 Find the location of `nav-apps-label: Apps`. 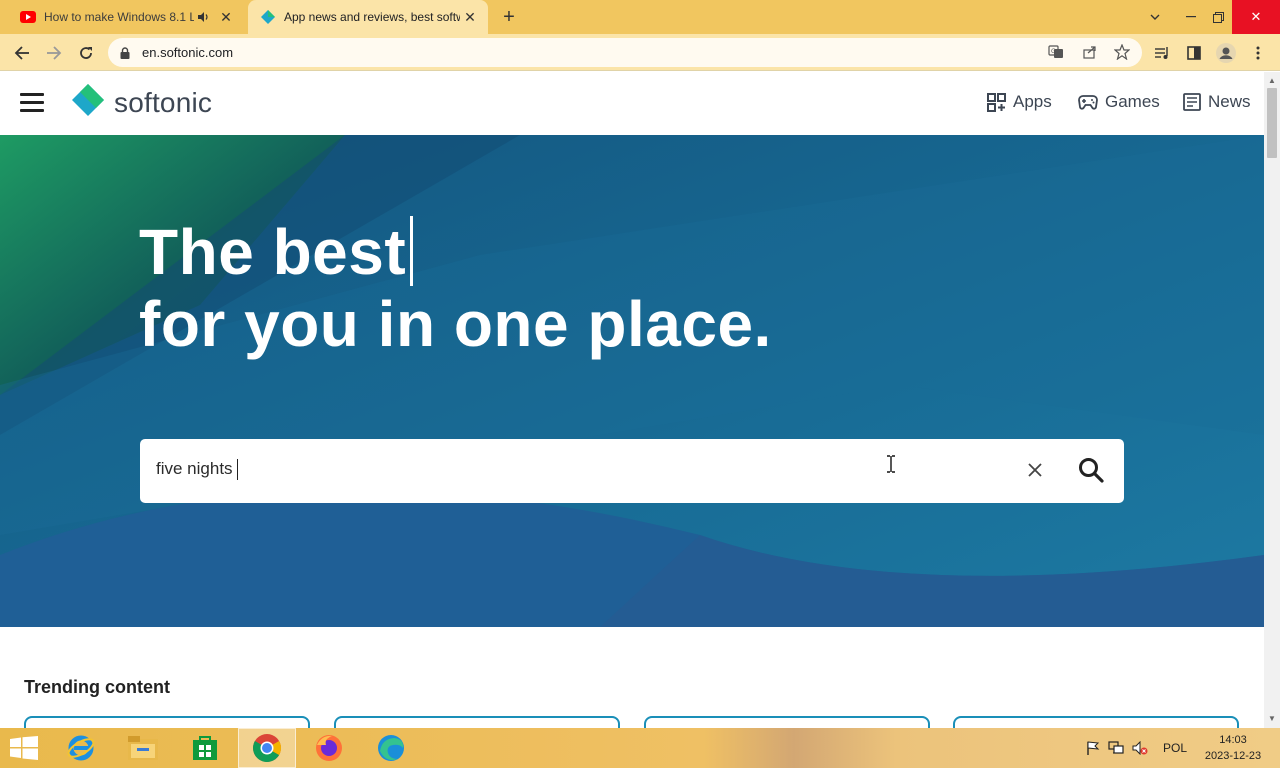

nav-apps-label: Apps is located at coordinates (1032, 101).